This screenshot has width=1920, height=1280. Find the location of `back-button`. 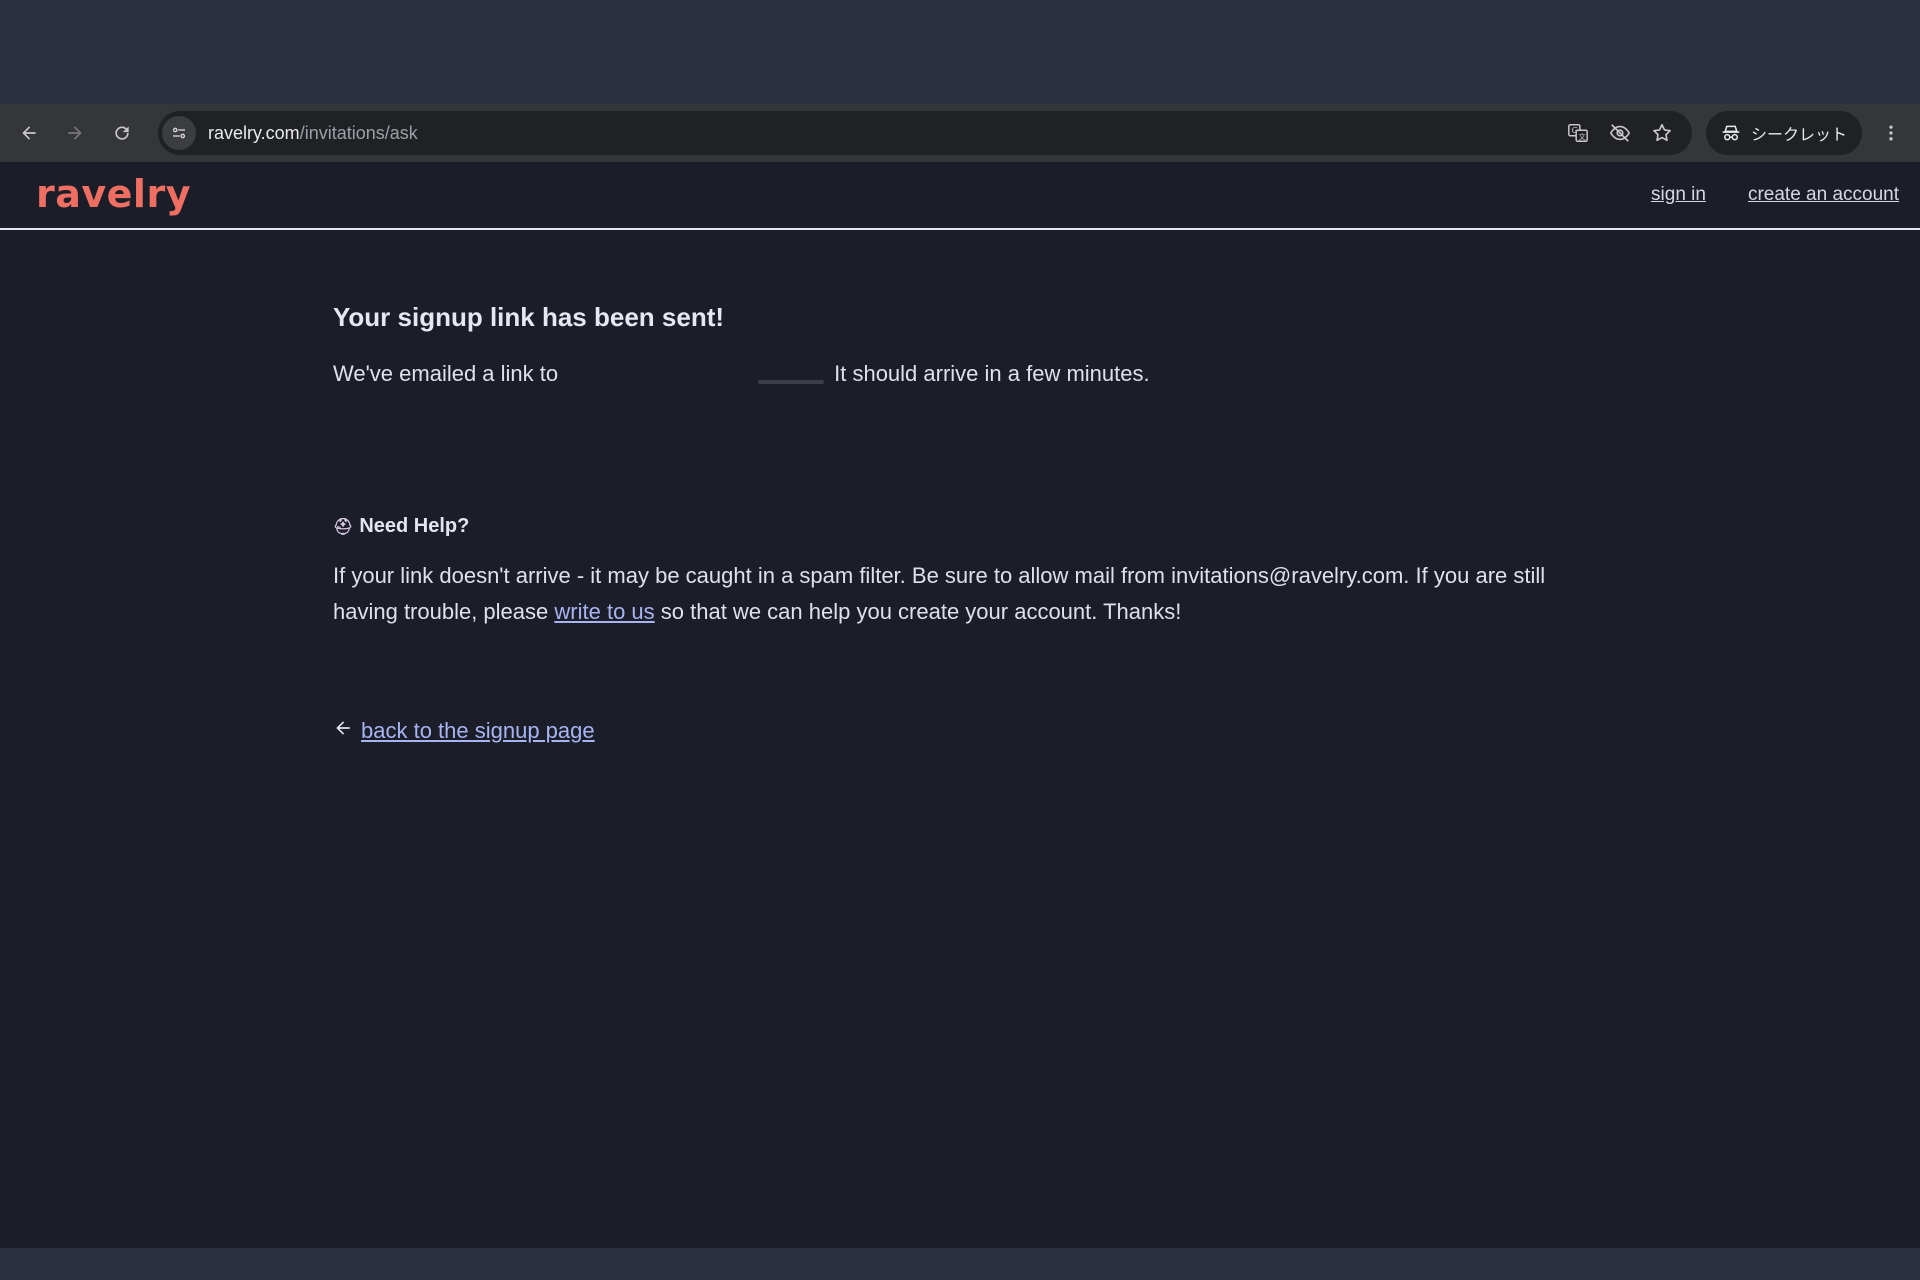

back-button is located at coordinates (29, 133).